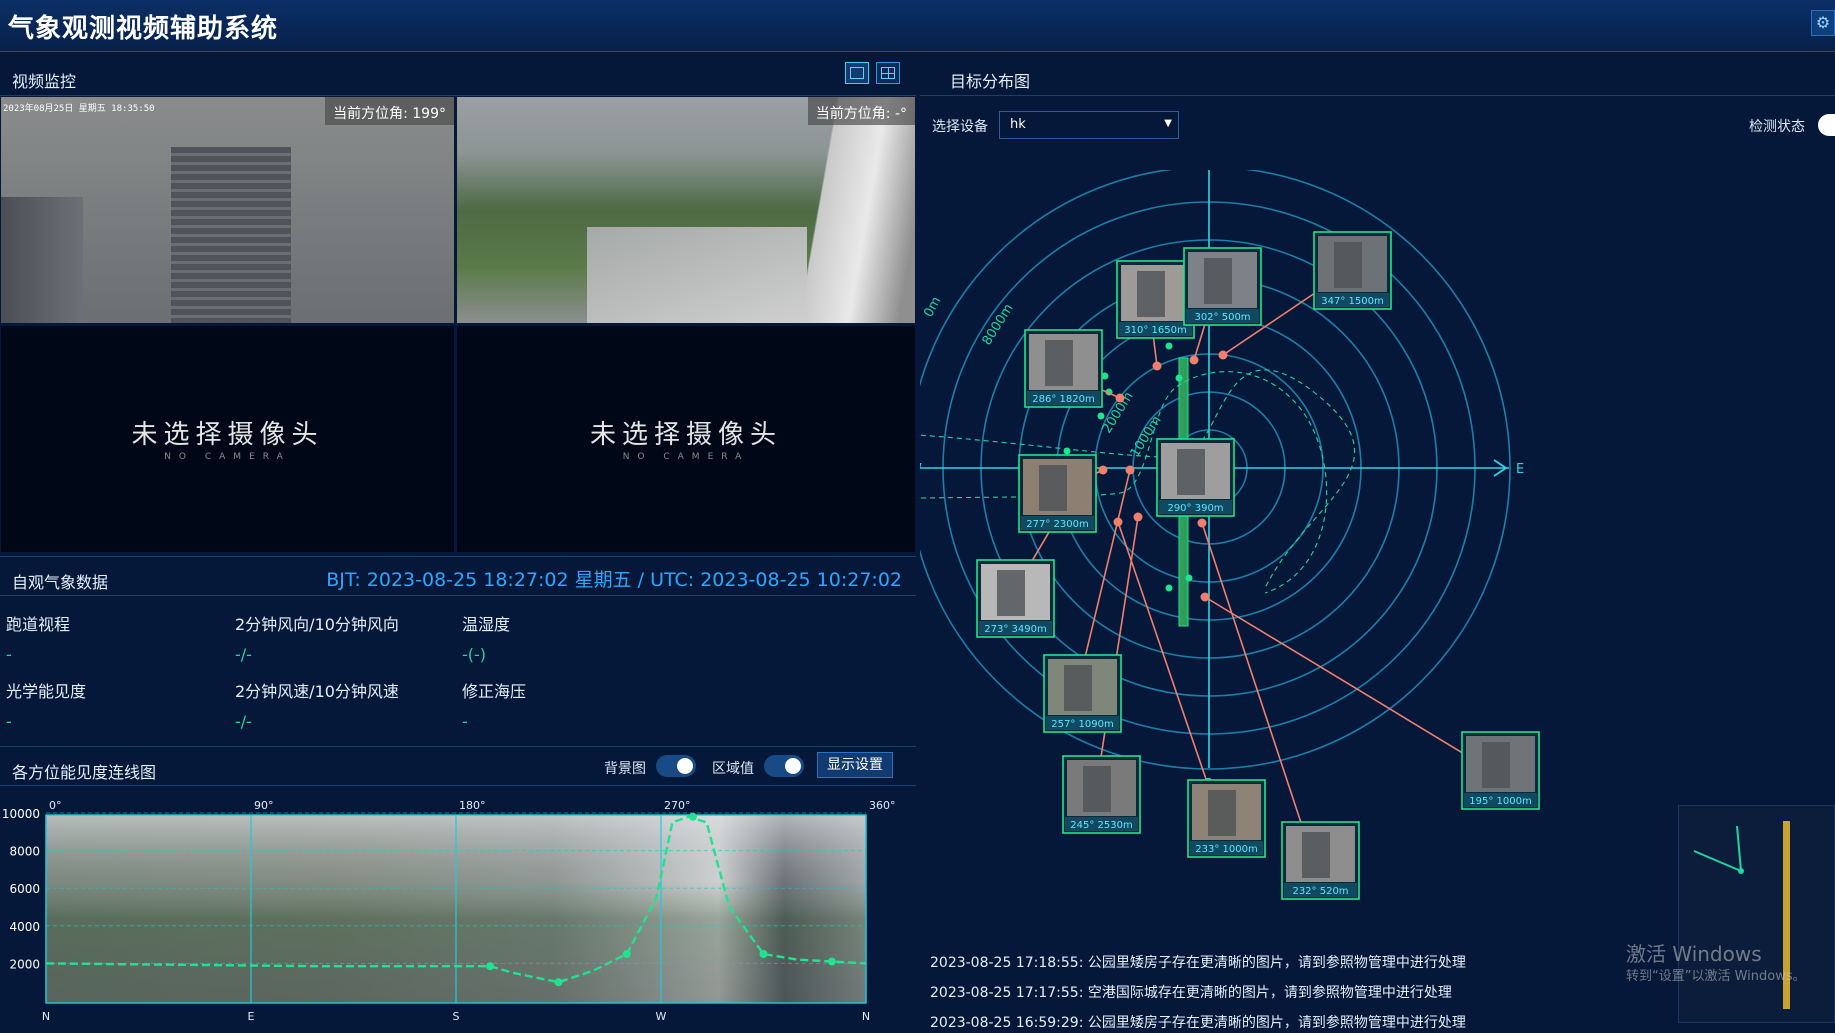  I want to click on target-thumbnail: 232° 520m, so click(1320, 860).